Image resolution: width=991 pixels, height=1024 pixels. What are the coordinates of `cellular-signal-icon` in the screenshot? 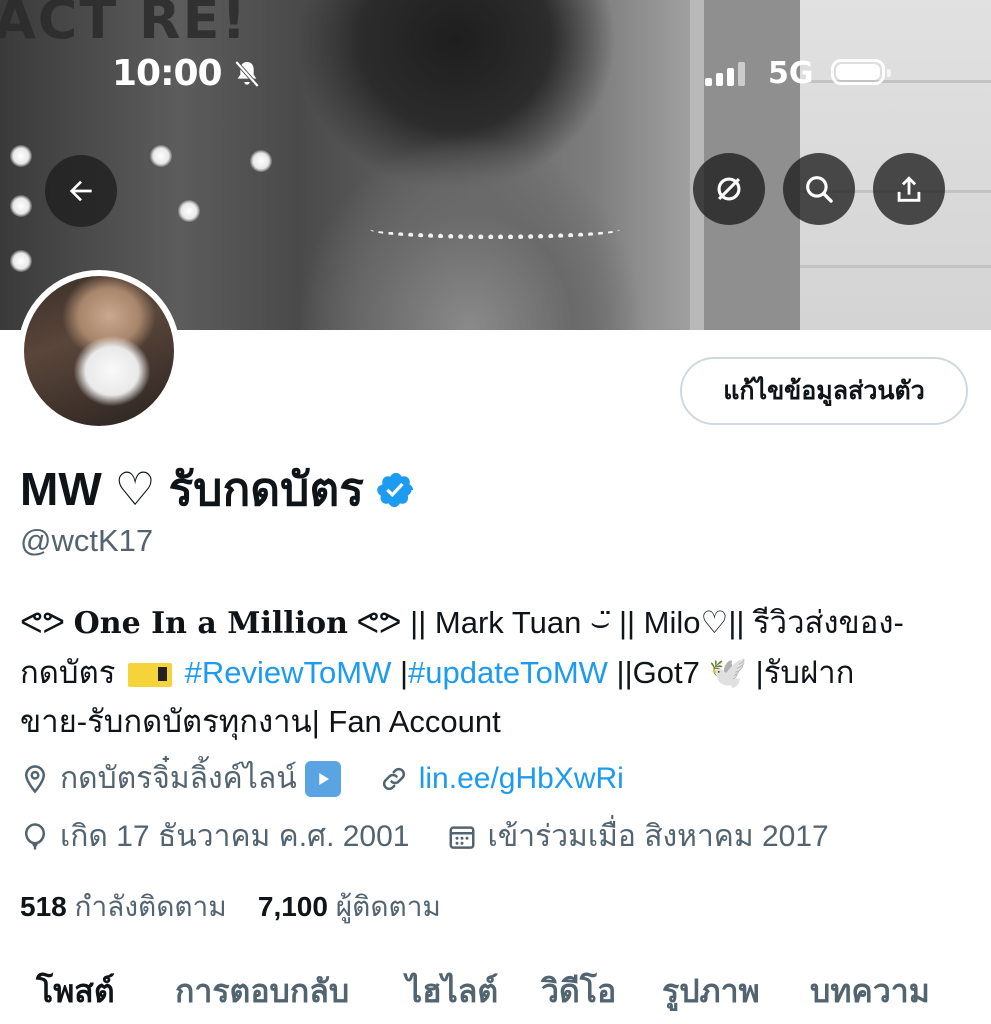 It's located at (725, 74).